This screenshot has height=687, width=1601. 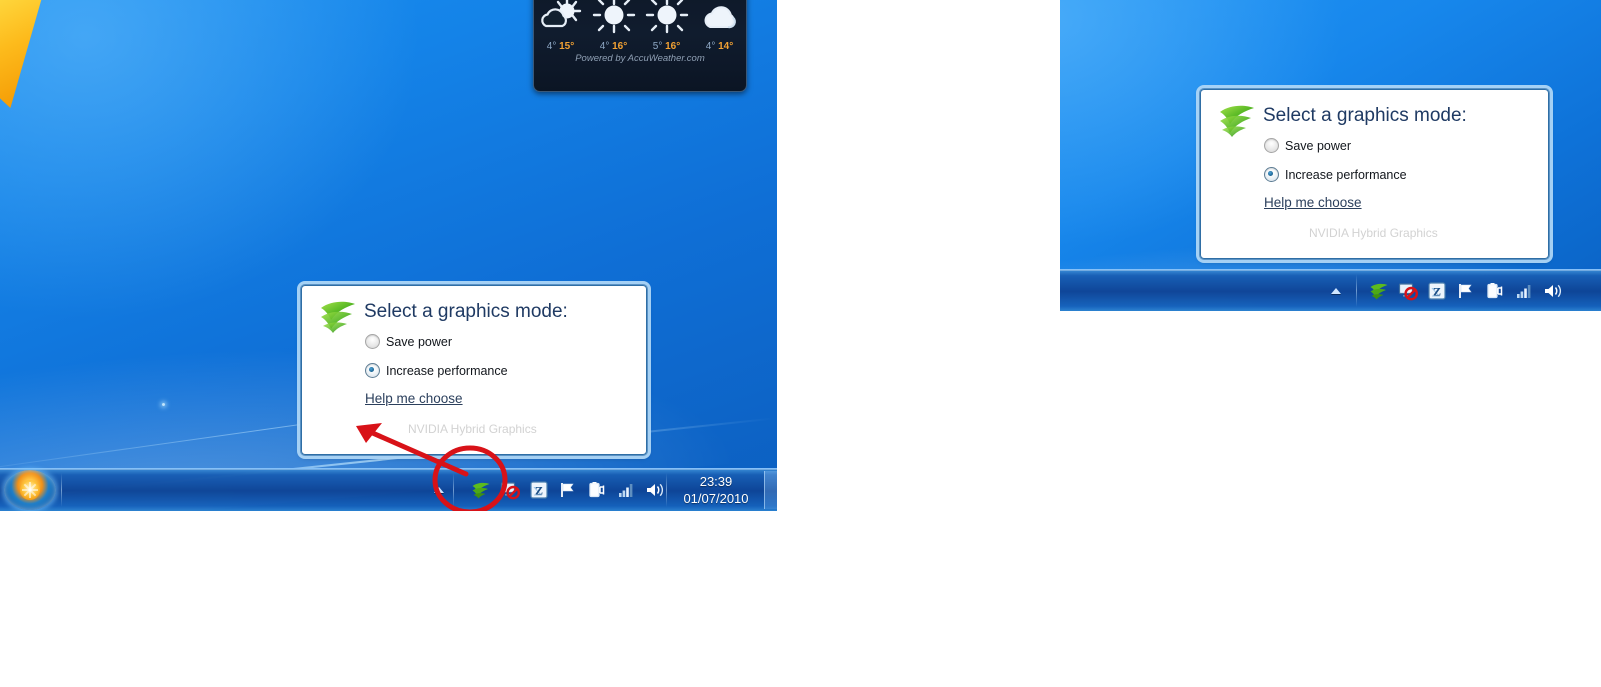 I want to click on show-desktop-button, so click(x=770, y=490).